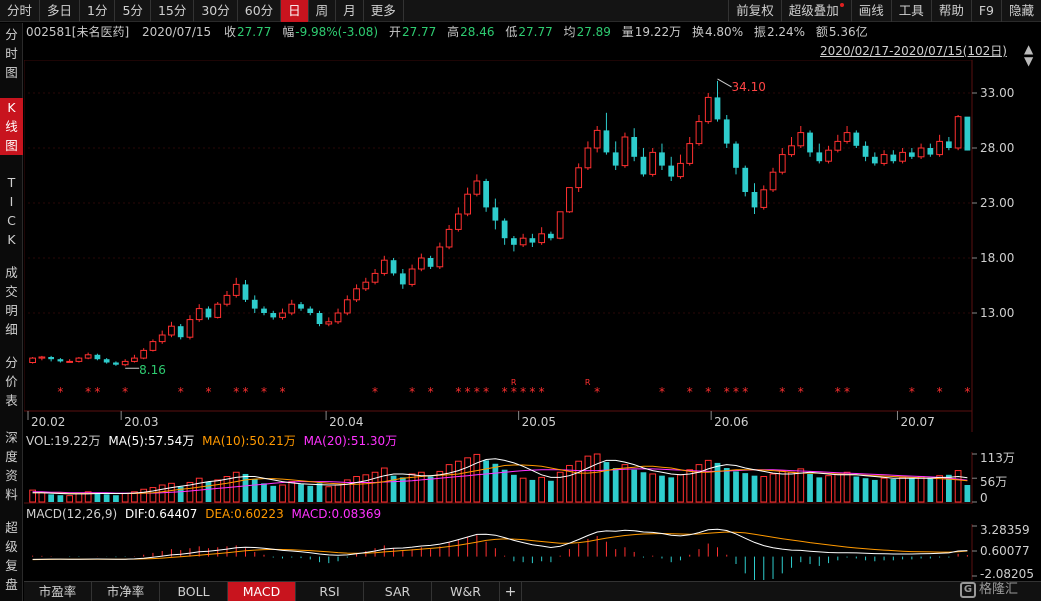  Describe the element at coordinates (60, 11) in the screenshot. I see `period-tab-1: 多日` at that location.